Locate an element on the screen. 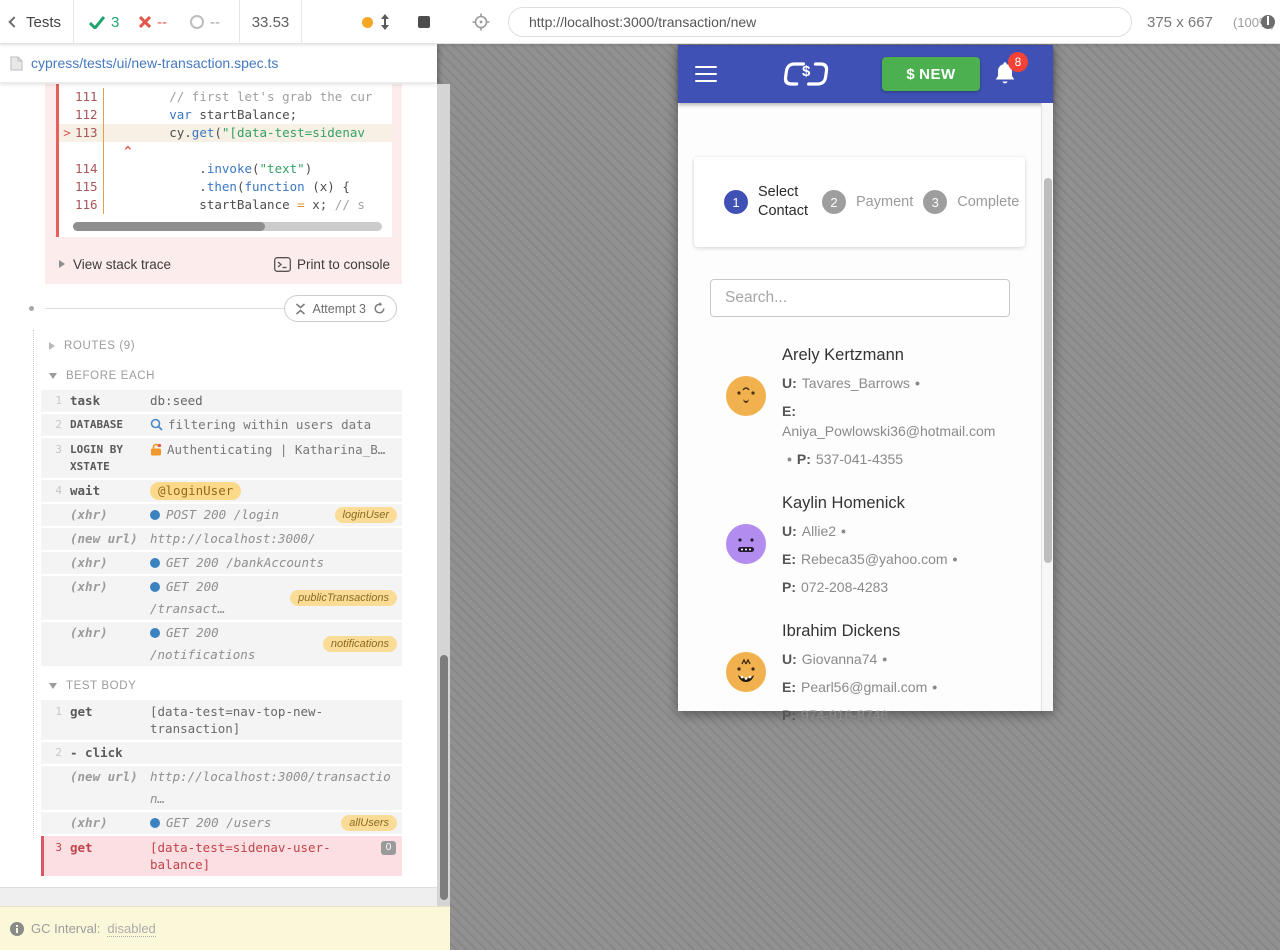 This screenshot has height=950, width=1280. alias-pill: @loginUser is located at coordinates (196, 491).